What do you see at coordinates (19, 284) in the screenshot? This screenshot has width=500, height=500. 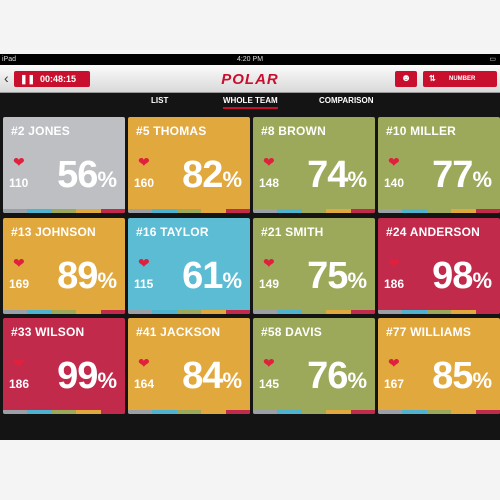 I see `heart-rate: 169` at bounding box center [19, 284].